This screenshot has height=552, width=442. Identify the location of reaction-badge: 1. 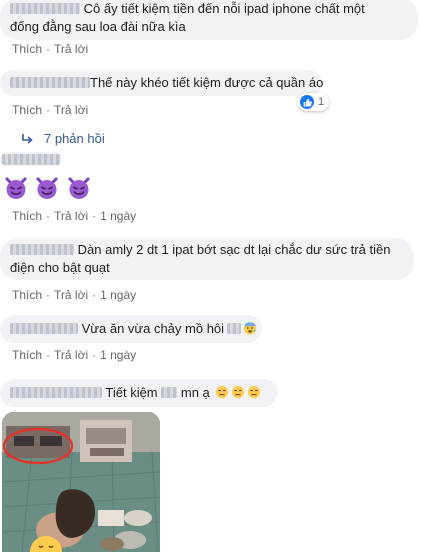
(314, 102).